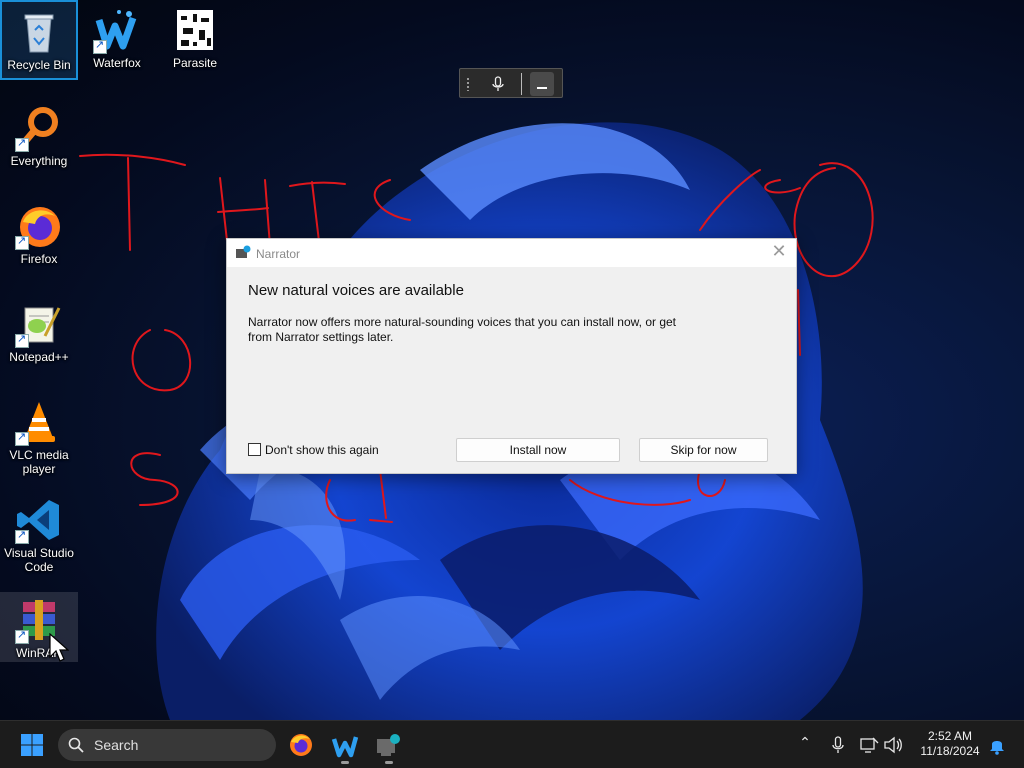 The height and width of the screenshot is (768, 1024). What do you see at coordinates (511, 83) in the screenshot?
I see `voice-access-toolbar` at bounding box center [511, 83].